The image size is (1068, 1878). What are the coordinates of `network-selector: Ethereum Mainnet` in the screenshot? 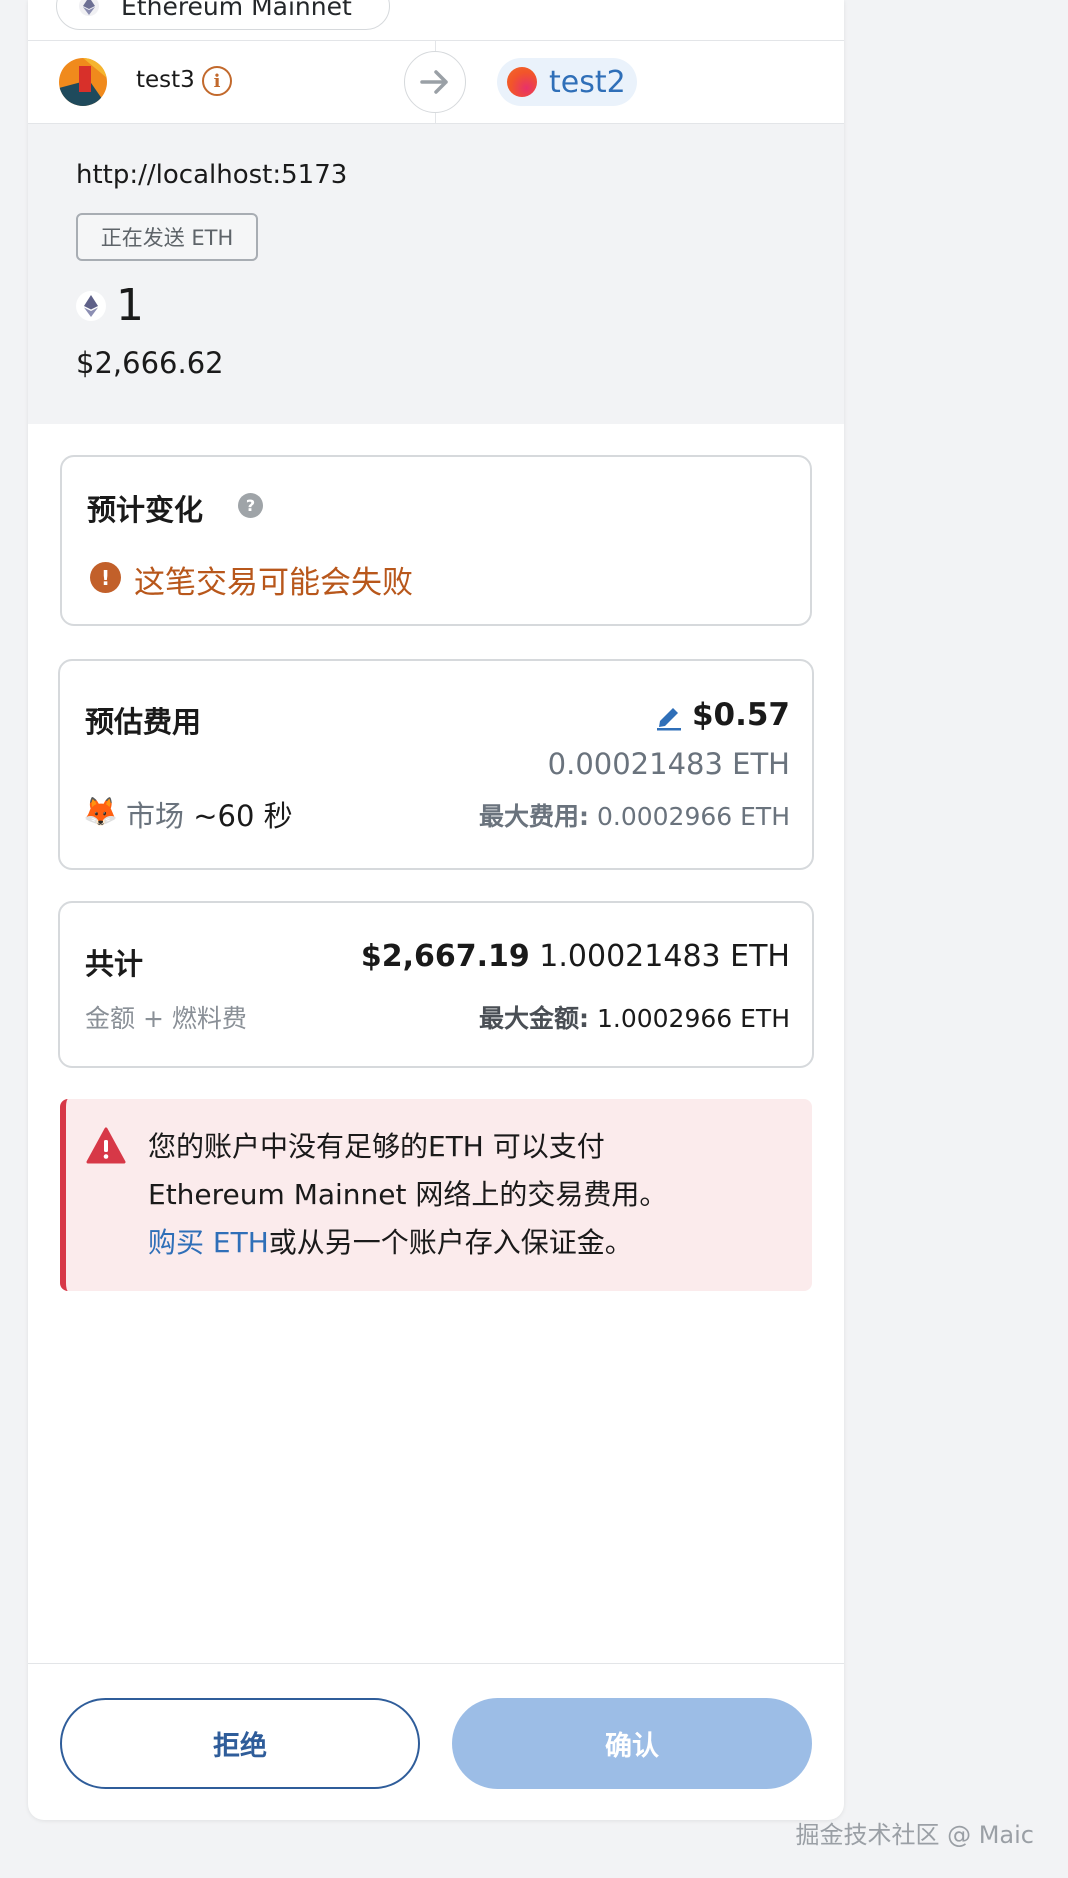 It's located at (223, 15).